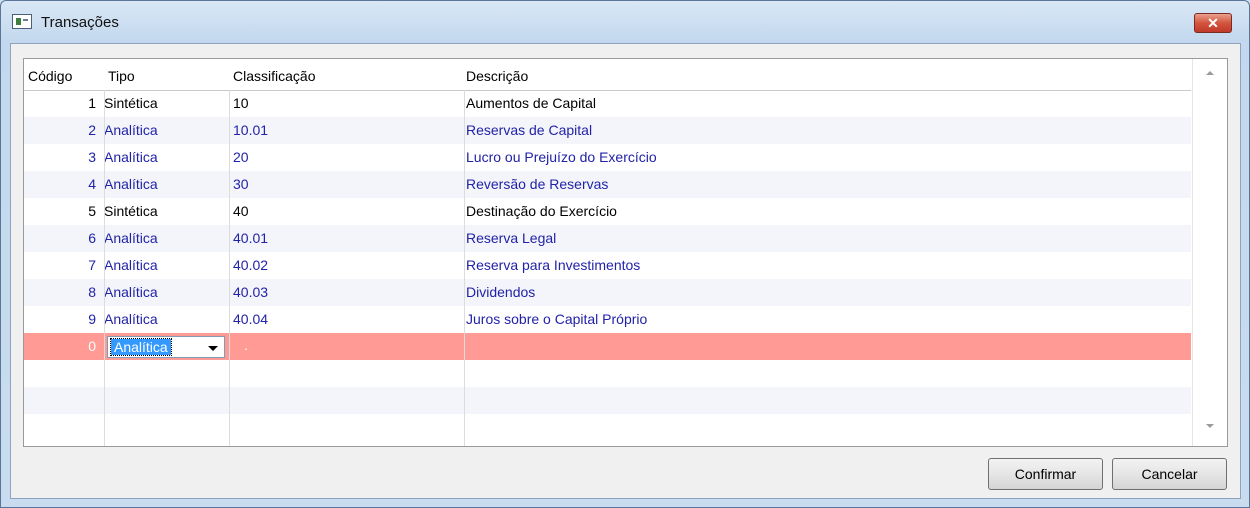  What do you see at coordinates (121, 76) in the screenshot?
I see `column-header-tipo: Tipo` at bounding box center [121, 76].